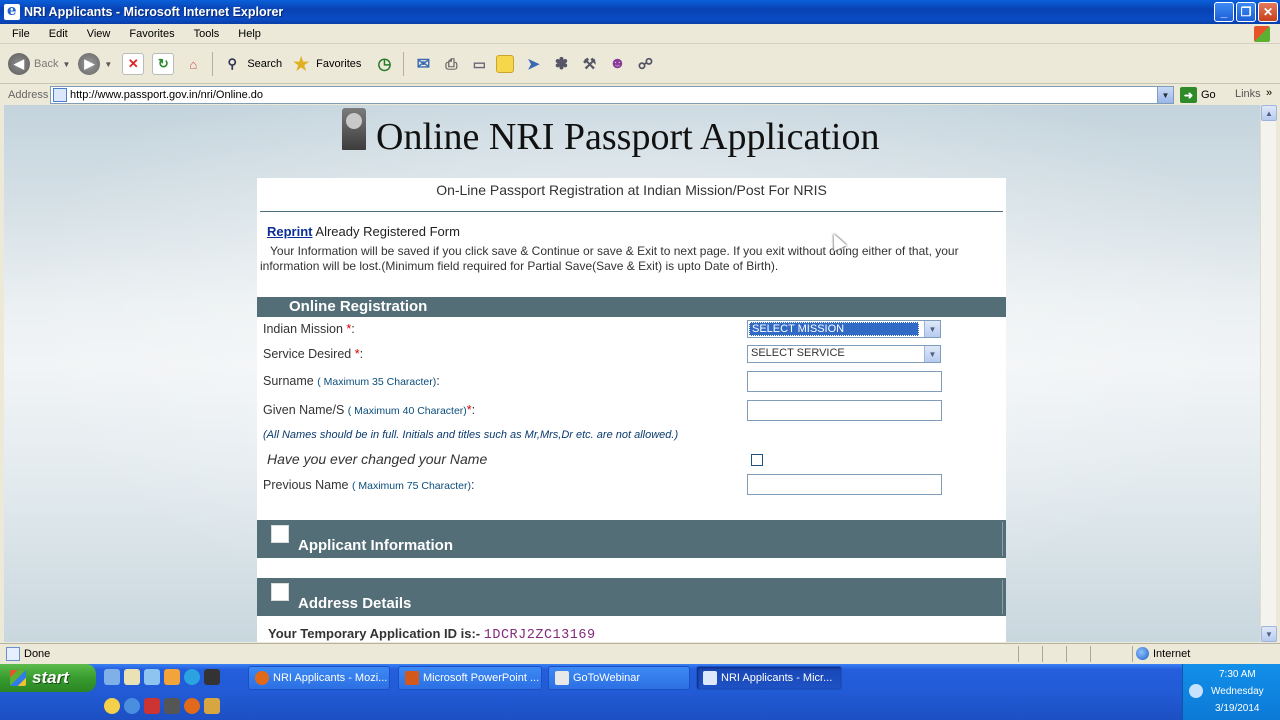 The height and width of the screenshot is (720, 1280). I want to click on search-label: Search, so click(265, 64).